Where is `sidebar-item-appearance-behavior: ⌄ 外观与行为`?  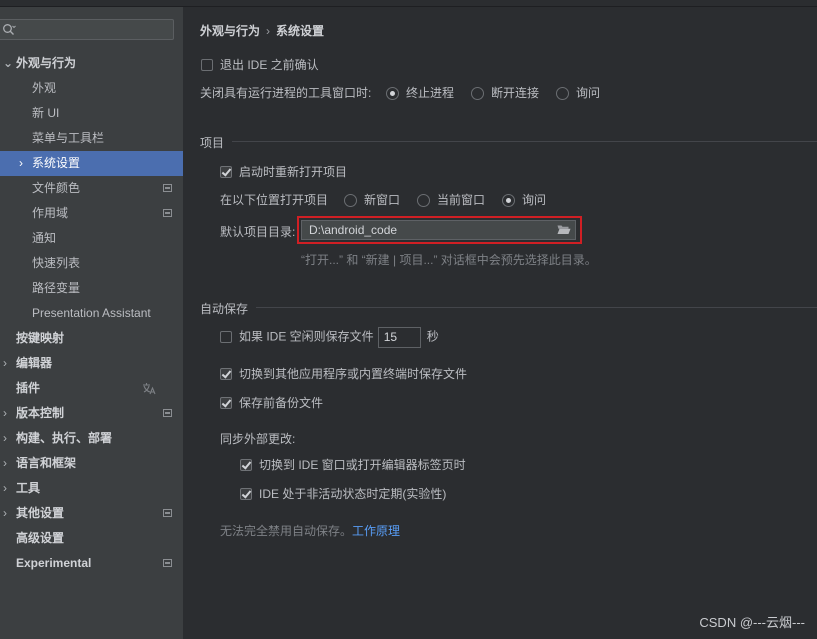 sidebar-item-appearance-behavior: ⌄ 外观与行为 is located at coordinates (91, 63).